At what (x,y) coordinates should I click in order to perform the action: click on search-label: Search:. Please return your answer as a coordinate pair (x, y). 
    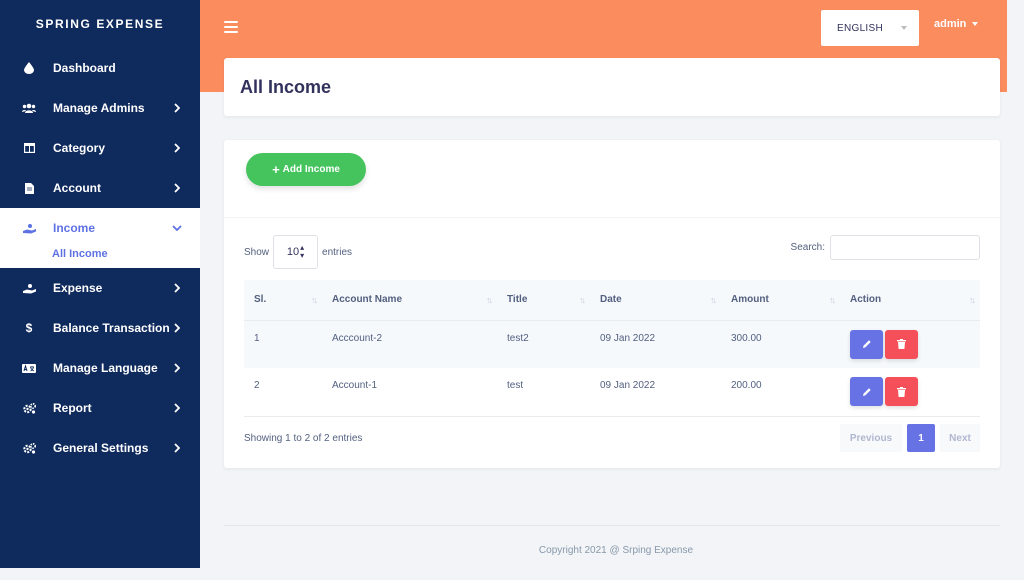
    Looking at the image, I should click on (807, 247).